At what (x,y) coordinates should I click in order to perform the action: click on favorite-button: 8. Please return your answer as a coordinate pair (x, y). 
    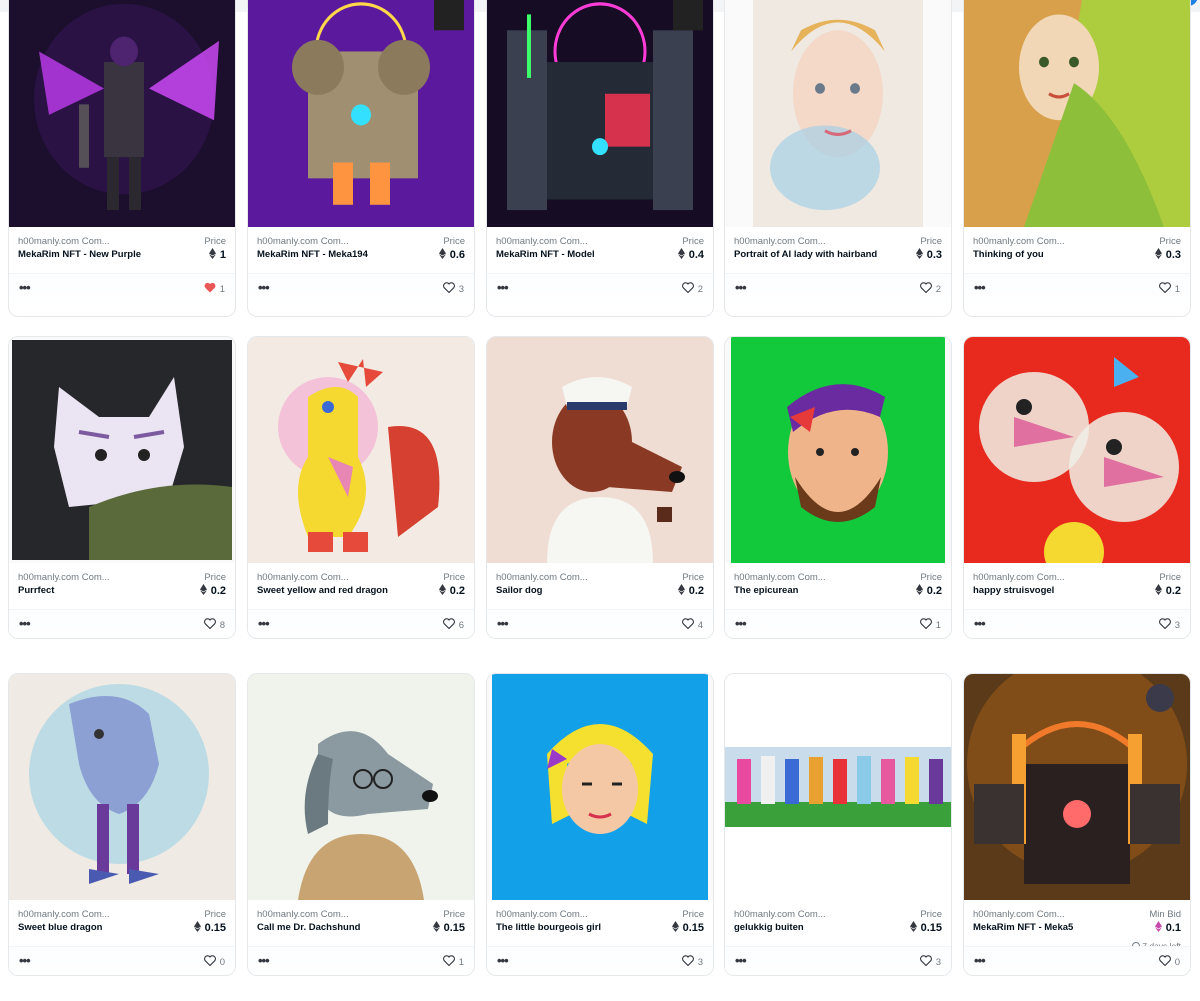
    Looking at the image, I should click on (214, 625).